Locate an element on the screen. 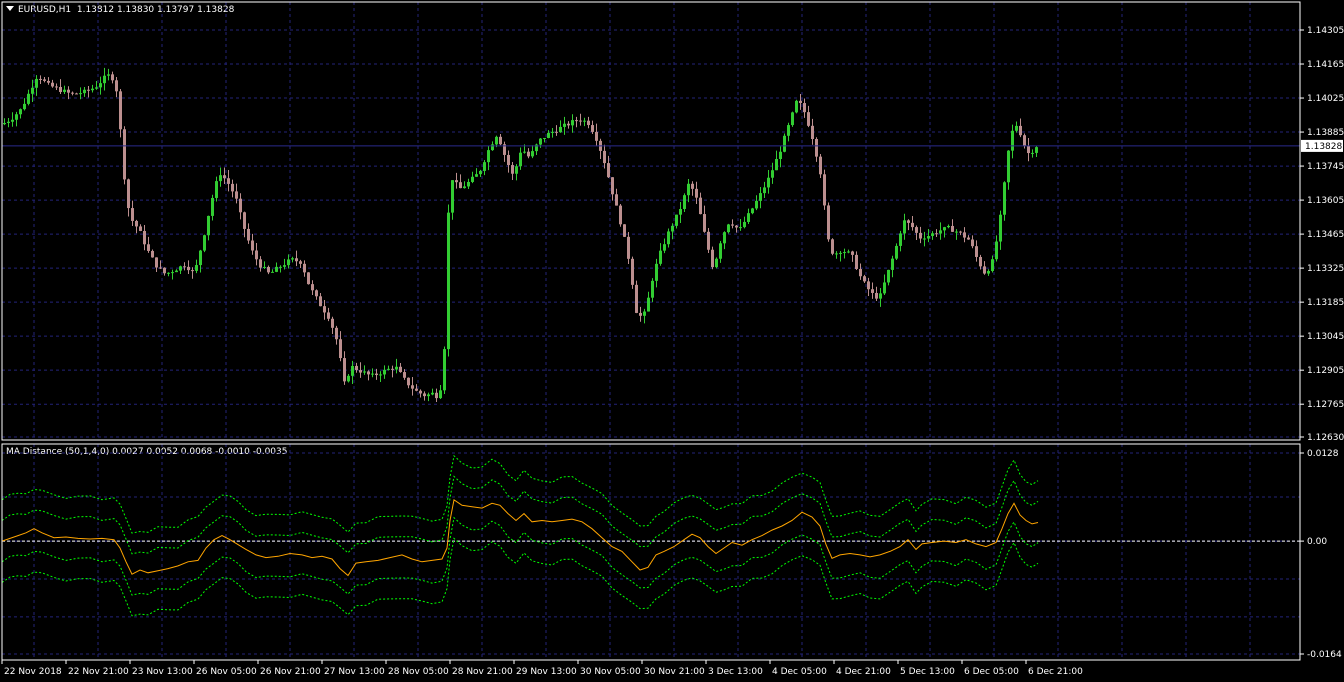  price-tick-label: 1.13605 is located at coordinates (1325, 201).